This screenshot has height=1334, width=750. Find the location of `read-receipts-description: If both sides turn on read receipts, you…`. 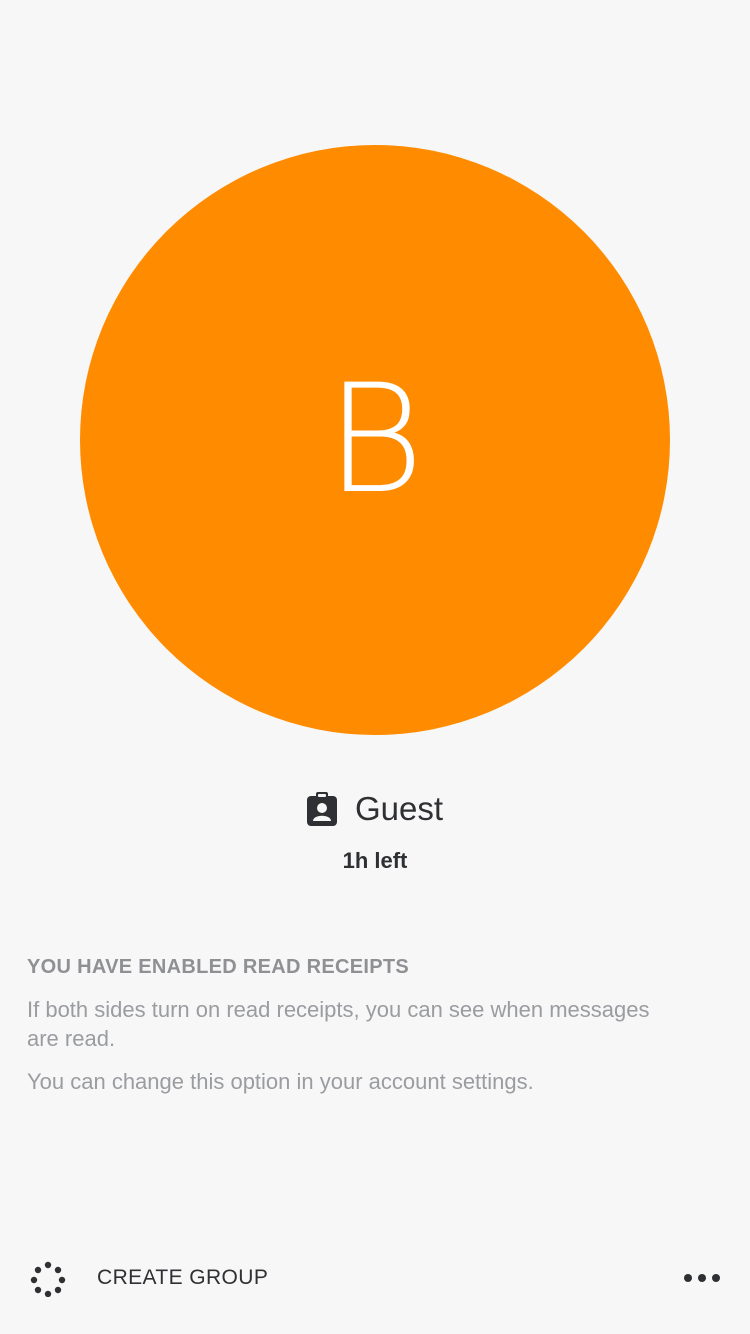

read-receipts-description: If both sides turn on read receipts, you… is located at coordinates (338, 1024).